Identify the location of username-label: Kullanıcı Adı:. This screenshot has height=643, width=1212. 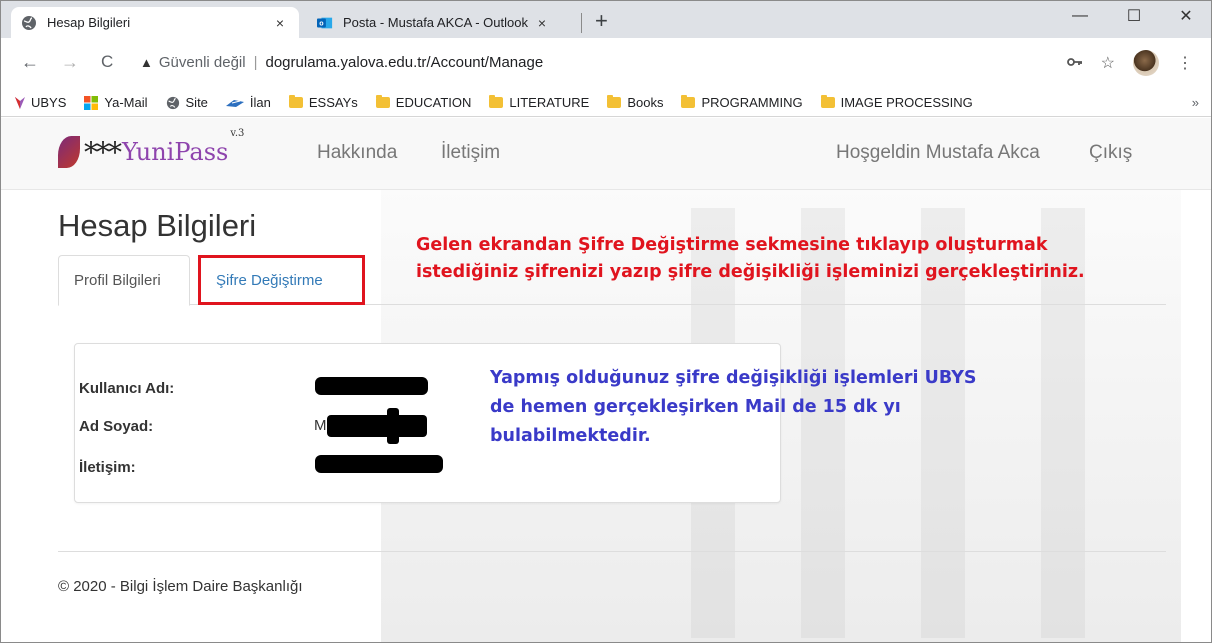
(127, 388).